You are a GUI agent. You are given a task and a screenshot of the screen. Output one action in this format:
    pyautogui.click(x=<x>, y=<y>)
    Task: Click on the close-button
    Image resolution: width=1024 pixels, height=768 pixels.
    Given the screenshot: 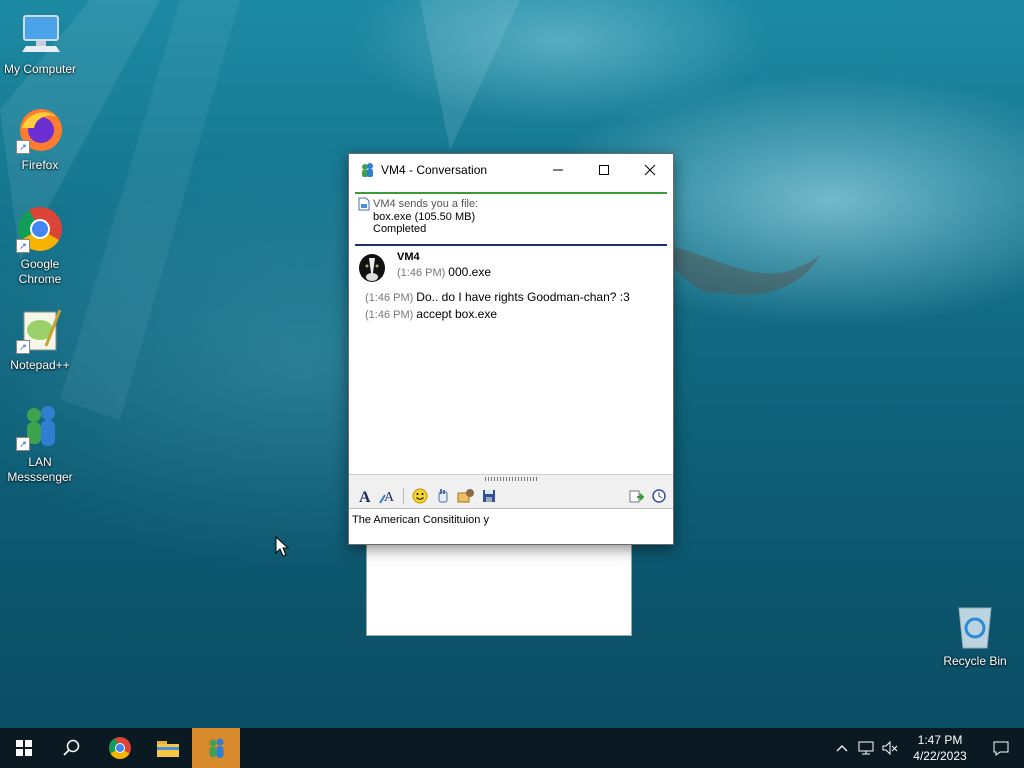 What is the action you would take?
    pyautogui.click(x=650, y=169)
    